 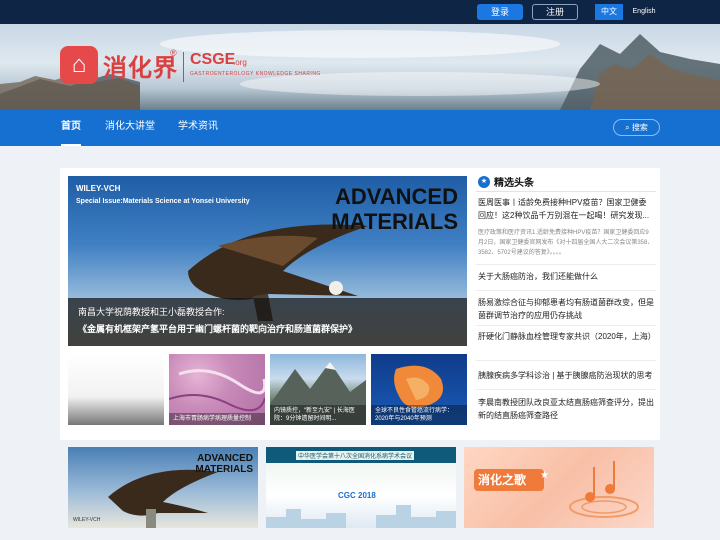 What do you see at coordinates (140, 67) in the screenshot?
I see `logo-text-cn: 消化界` at bounding box center [140, 67].